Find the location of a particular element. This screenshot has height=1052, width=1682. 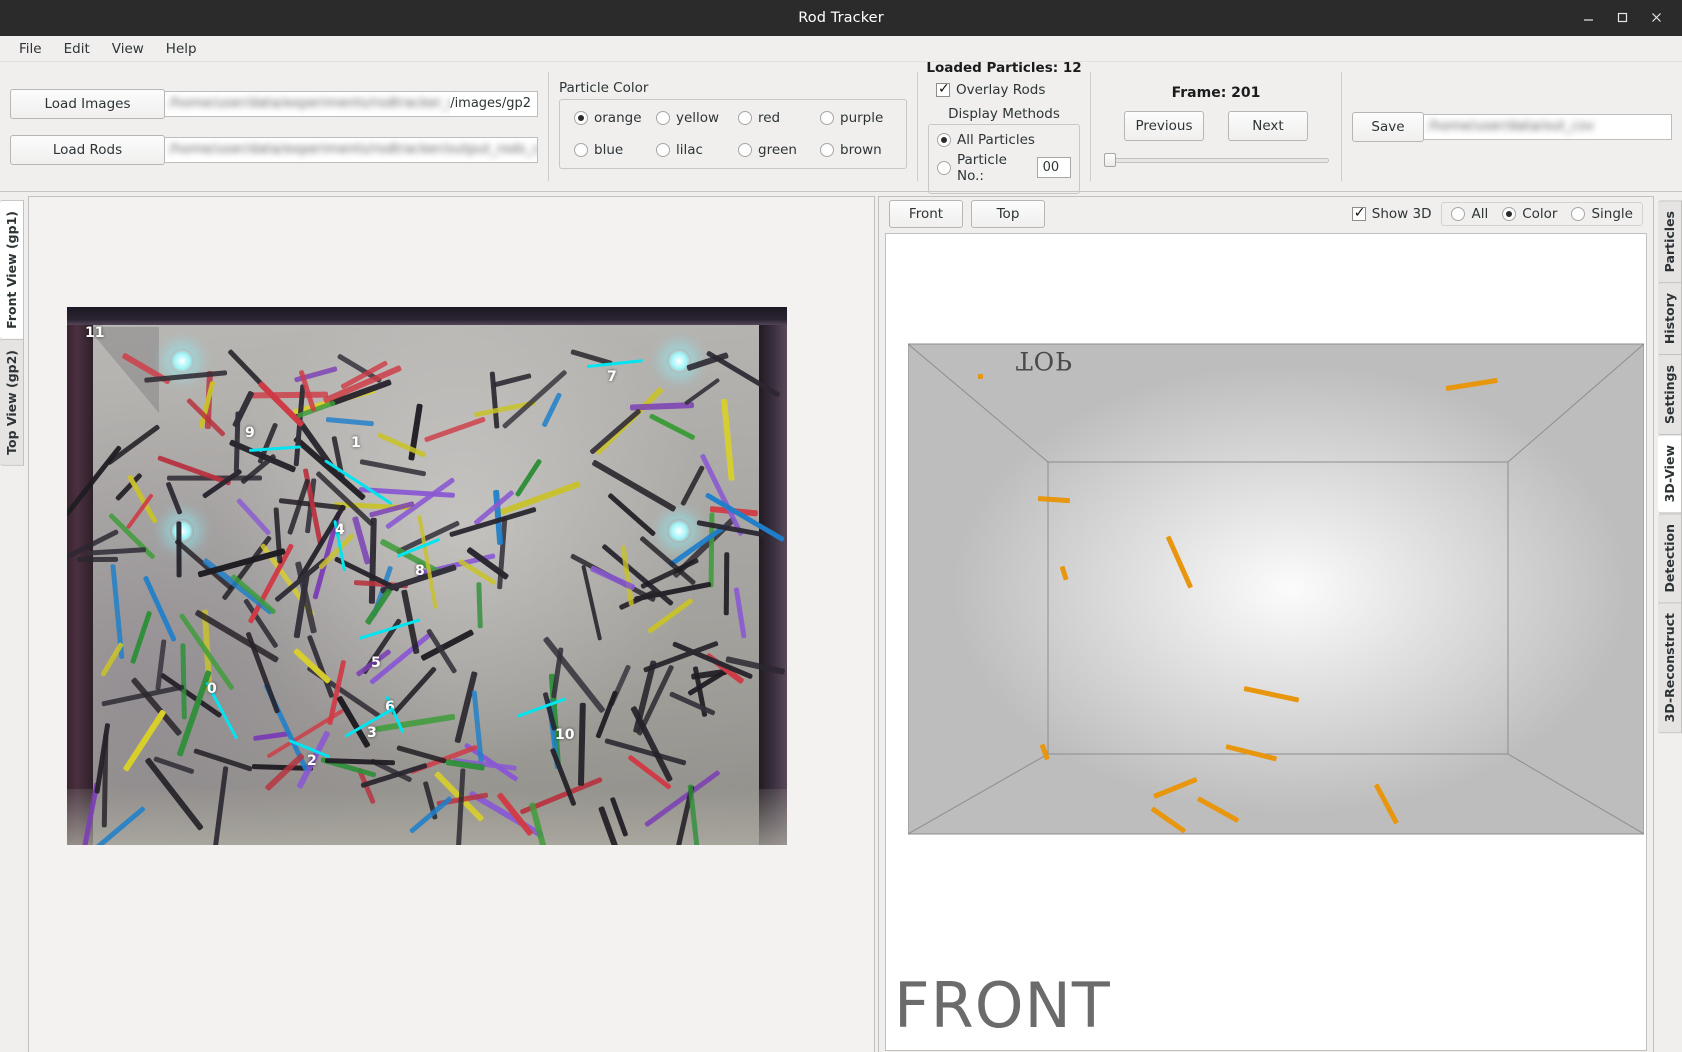

tab-front: Front is located at coordinates (926, 214).